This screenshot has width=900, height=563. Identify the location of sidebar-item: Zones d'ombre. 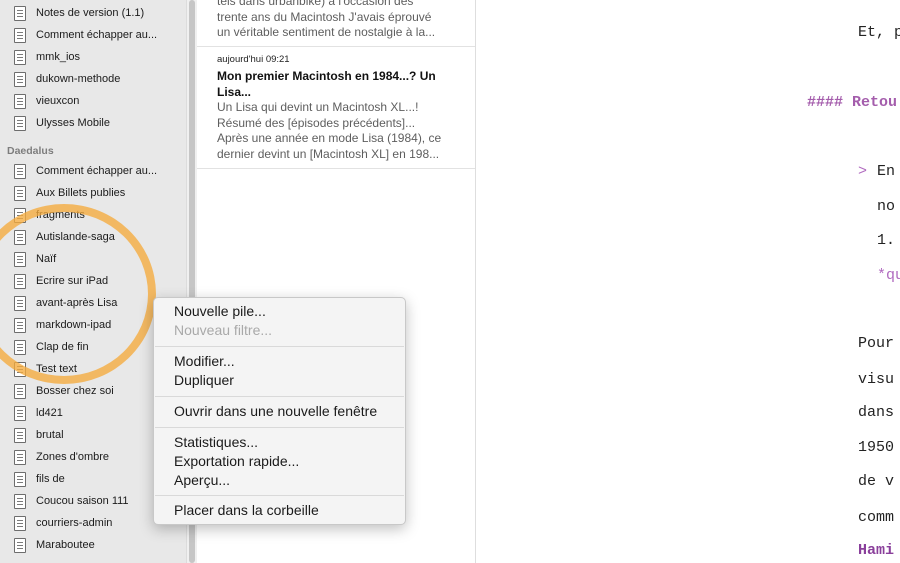
(61, 457).